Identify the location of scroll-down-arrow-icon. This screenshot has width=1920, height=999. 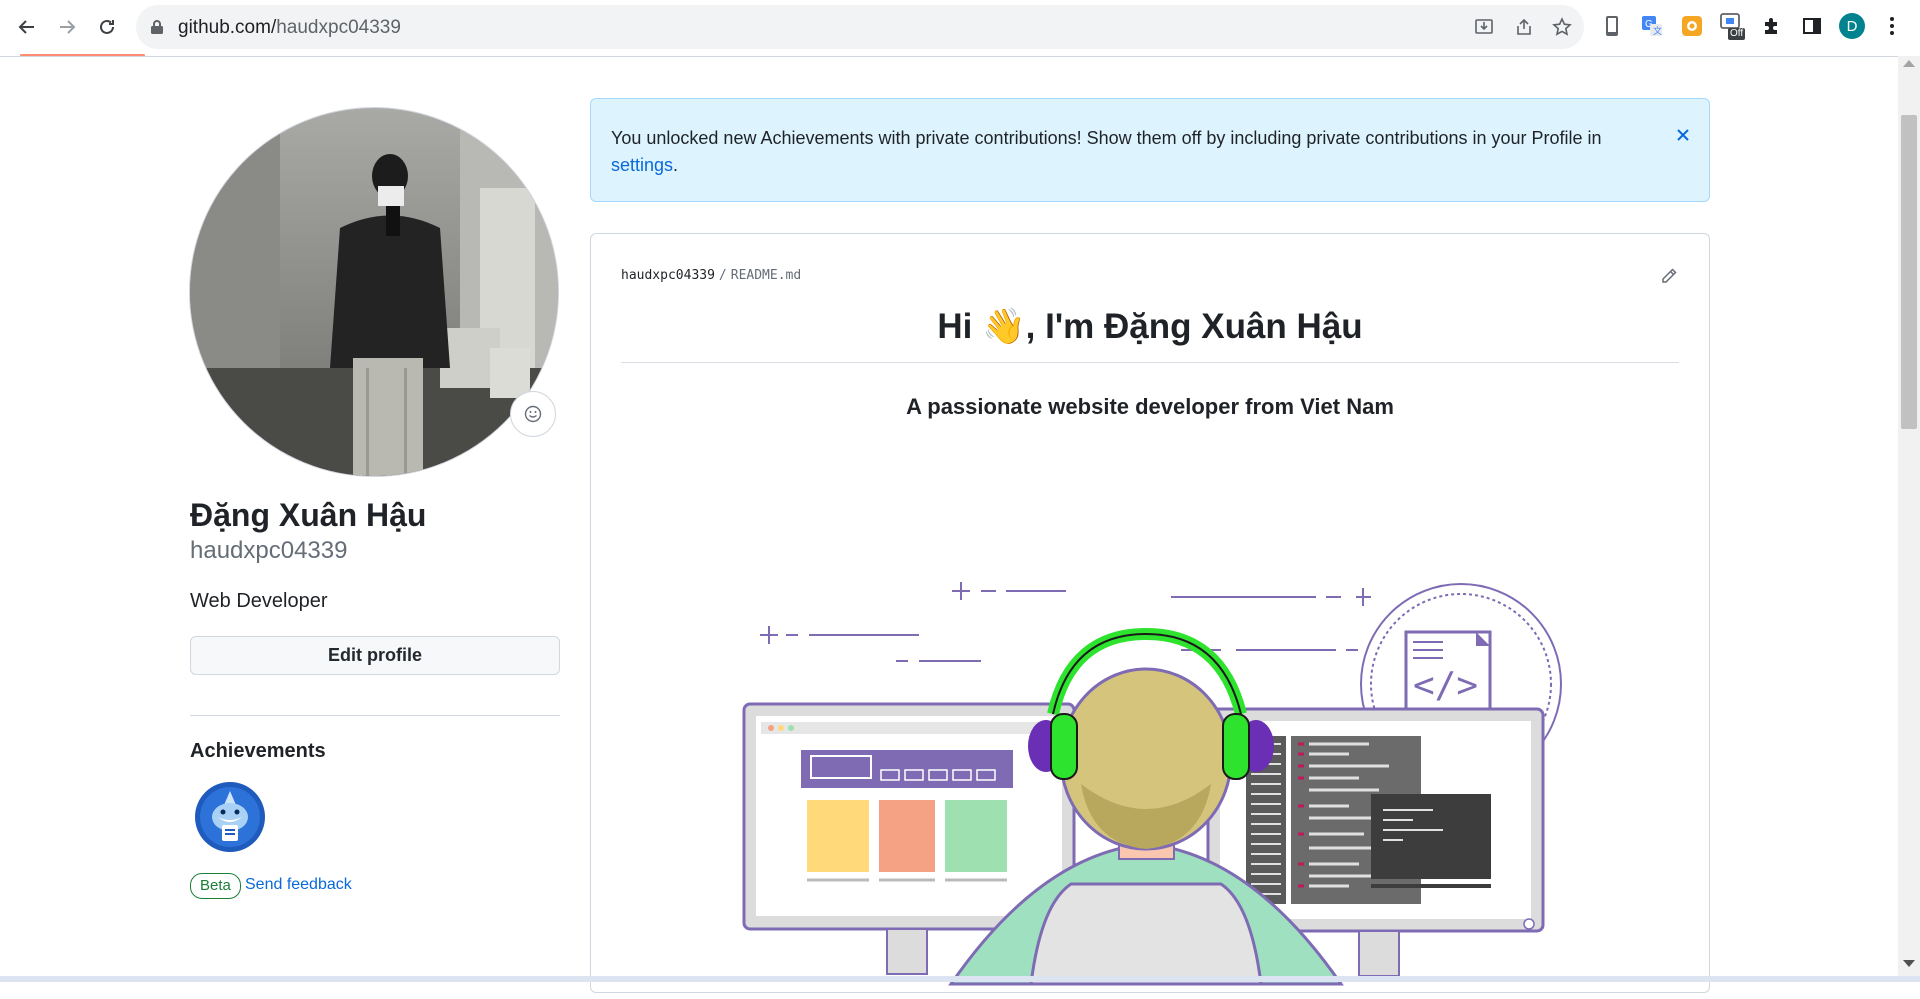
(1909, 963).